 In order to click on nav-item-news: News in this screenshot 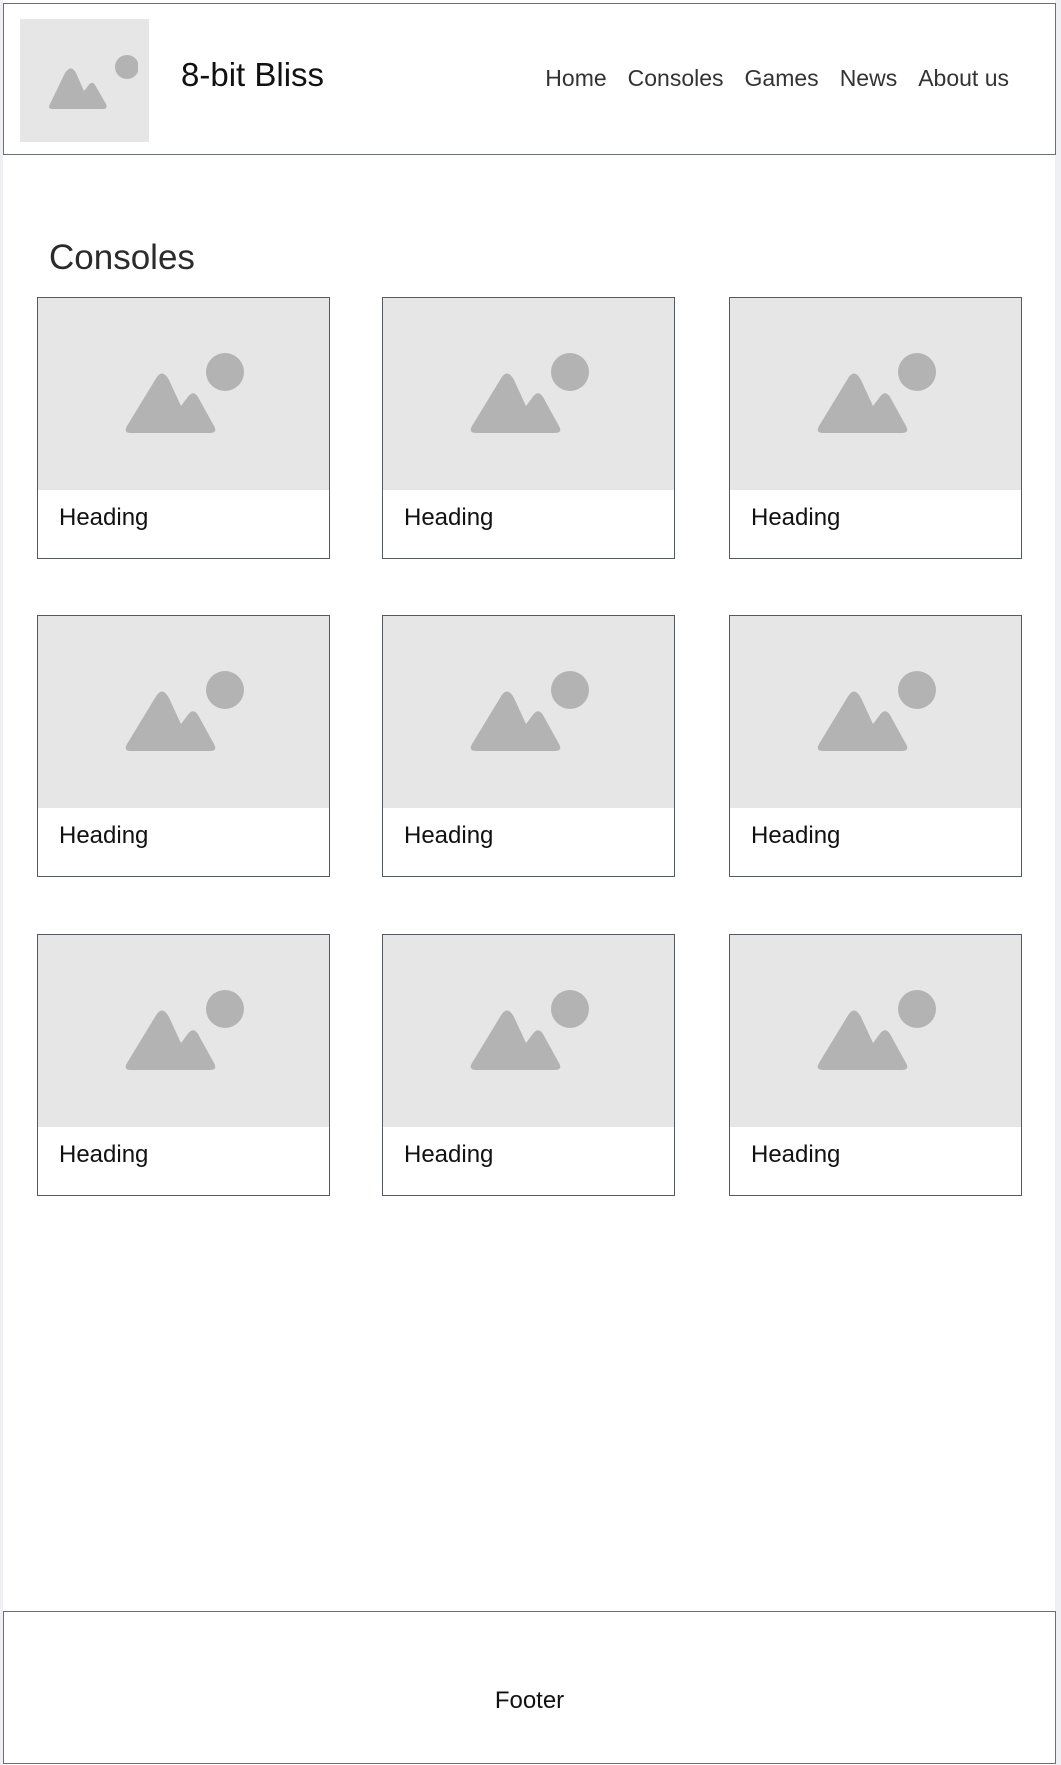, I will do `click(869, 78)`.